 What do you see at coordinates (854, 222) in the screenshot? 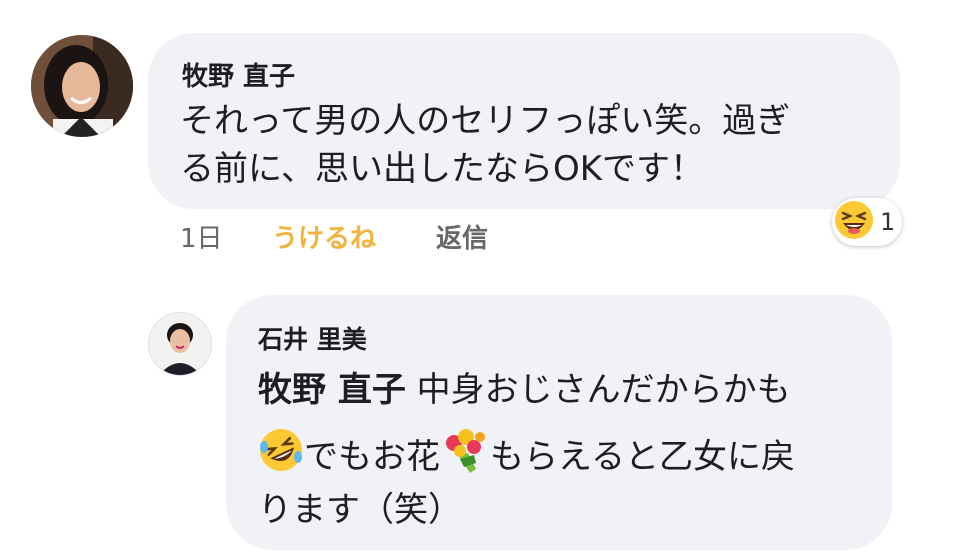
I see `laughing-face-icon` at bounding box center [854, 222].